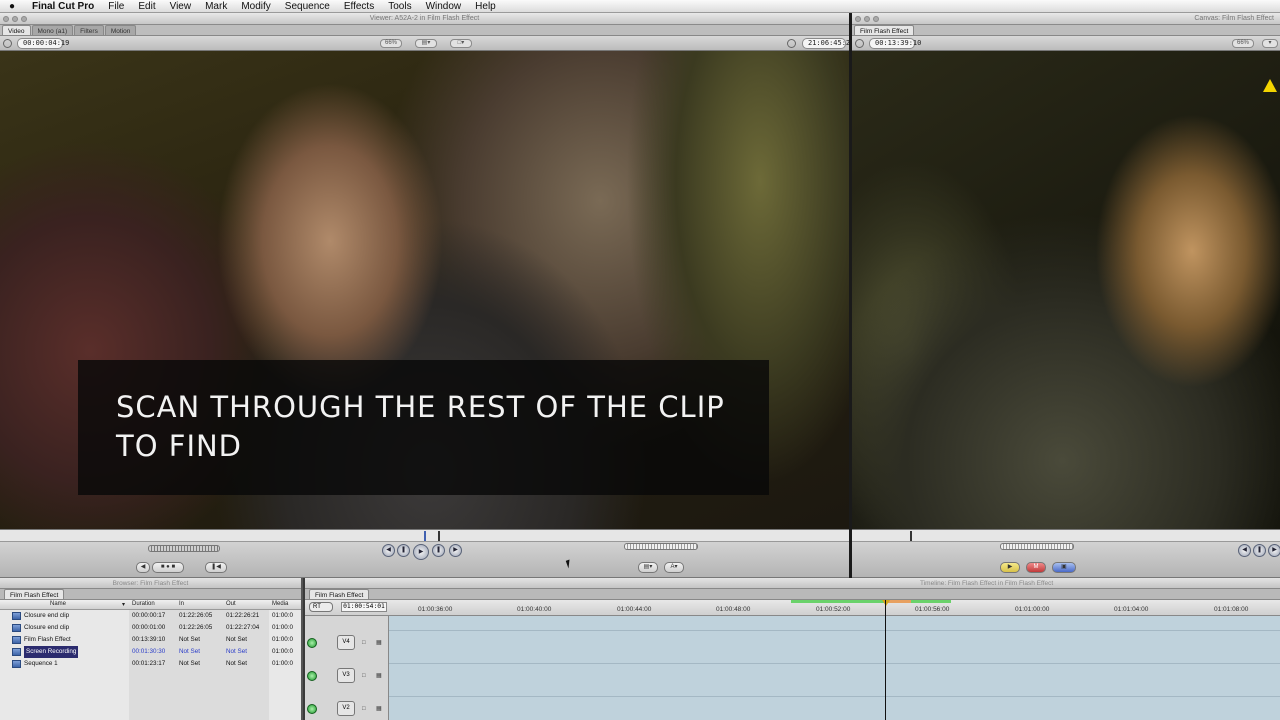  What do you see at coordinates (52, 30) in the screenshot?
I see `tab-mono: Mono (a1)` at bounding box center [52, 30].